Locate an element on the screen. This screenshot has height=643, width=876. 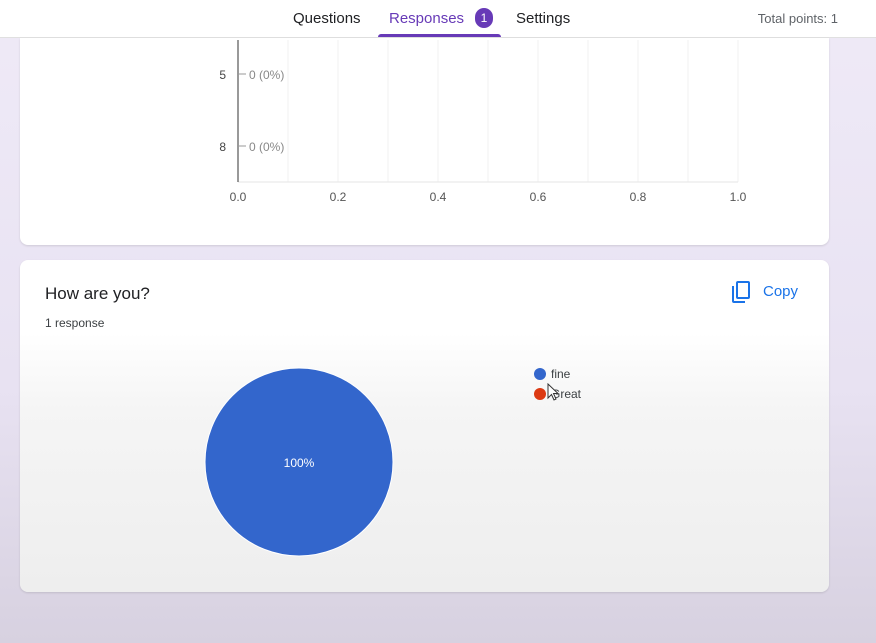
pie-slice-label: 100% is located at coordinates (299, 463).